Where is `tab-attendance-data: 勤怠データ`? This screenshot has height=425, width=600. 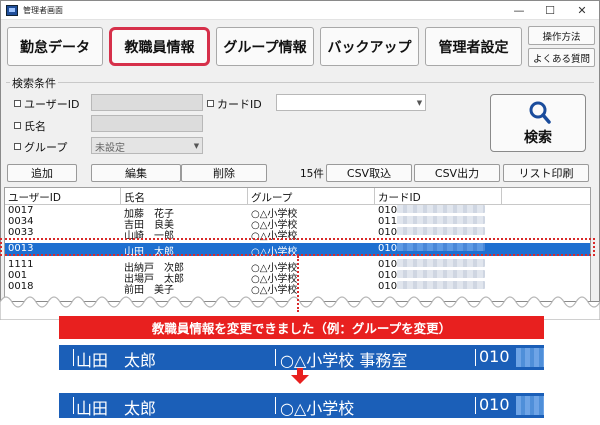 tab-attendance-data: 勤怠データ is located at coordinates (55, 46).